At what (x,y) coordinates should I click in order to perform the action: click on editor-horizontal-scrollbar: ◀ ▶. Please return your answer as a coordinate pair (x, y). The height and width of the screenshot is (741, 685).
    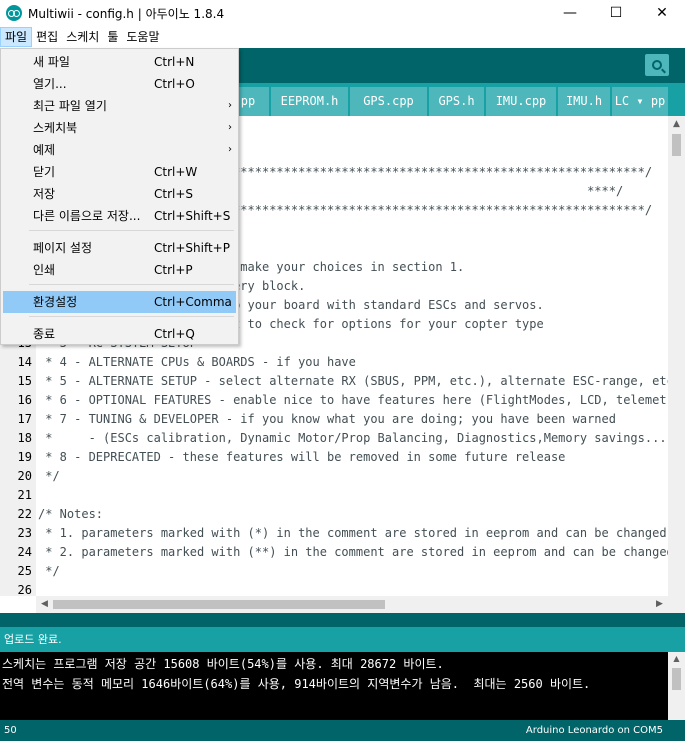
    Looking at the image, I should click on (352, 604).